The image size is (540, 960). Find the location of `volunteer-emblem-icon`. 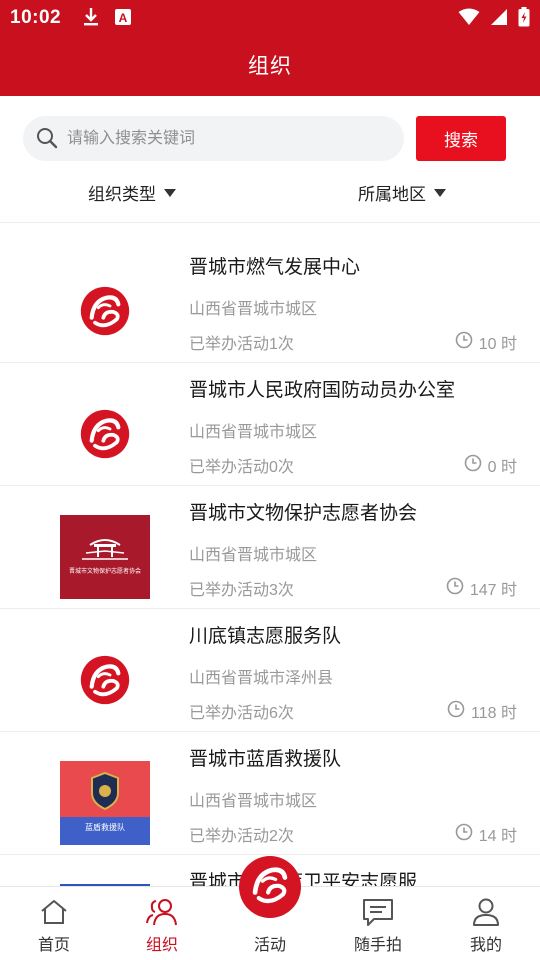

volunteer-emblem-icon is located at coordinates (270, 887).